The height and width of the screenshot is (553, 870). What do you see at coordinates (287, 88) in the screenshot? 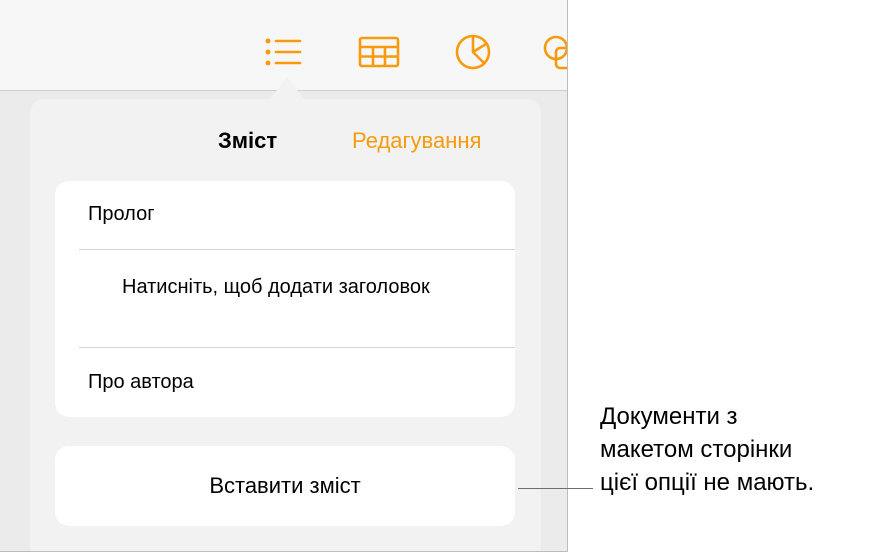
I see `popover-arrow` at bounding box center [287, 88].